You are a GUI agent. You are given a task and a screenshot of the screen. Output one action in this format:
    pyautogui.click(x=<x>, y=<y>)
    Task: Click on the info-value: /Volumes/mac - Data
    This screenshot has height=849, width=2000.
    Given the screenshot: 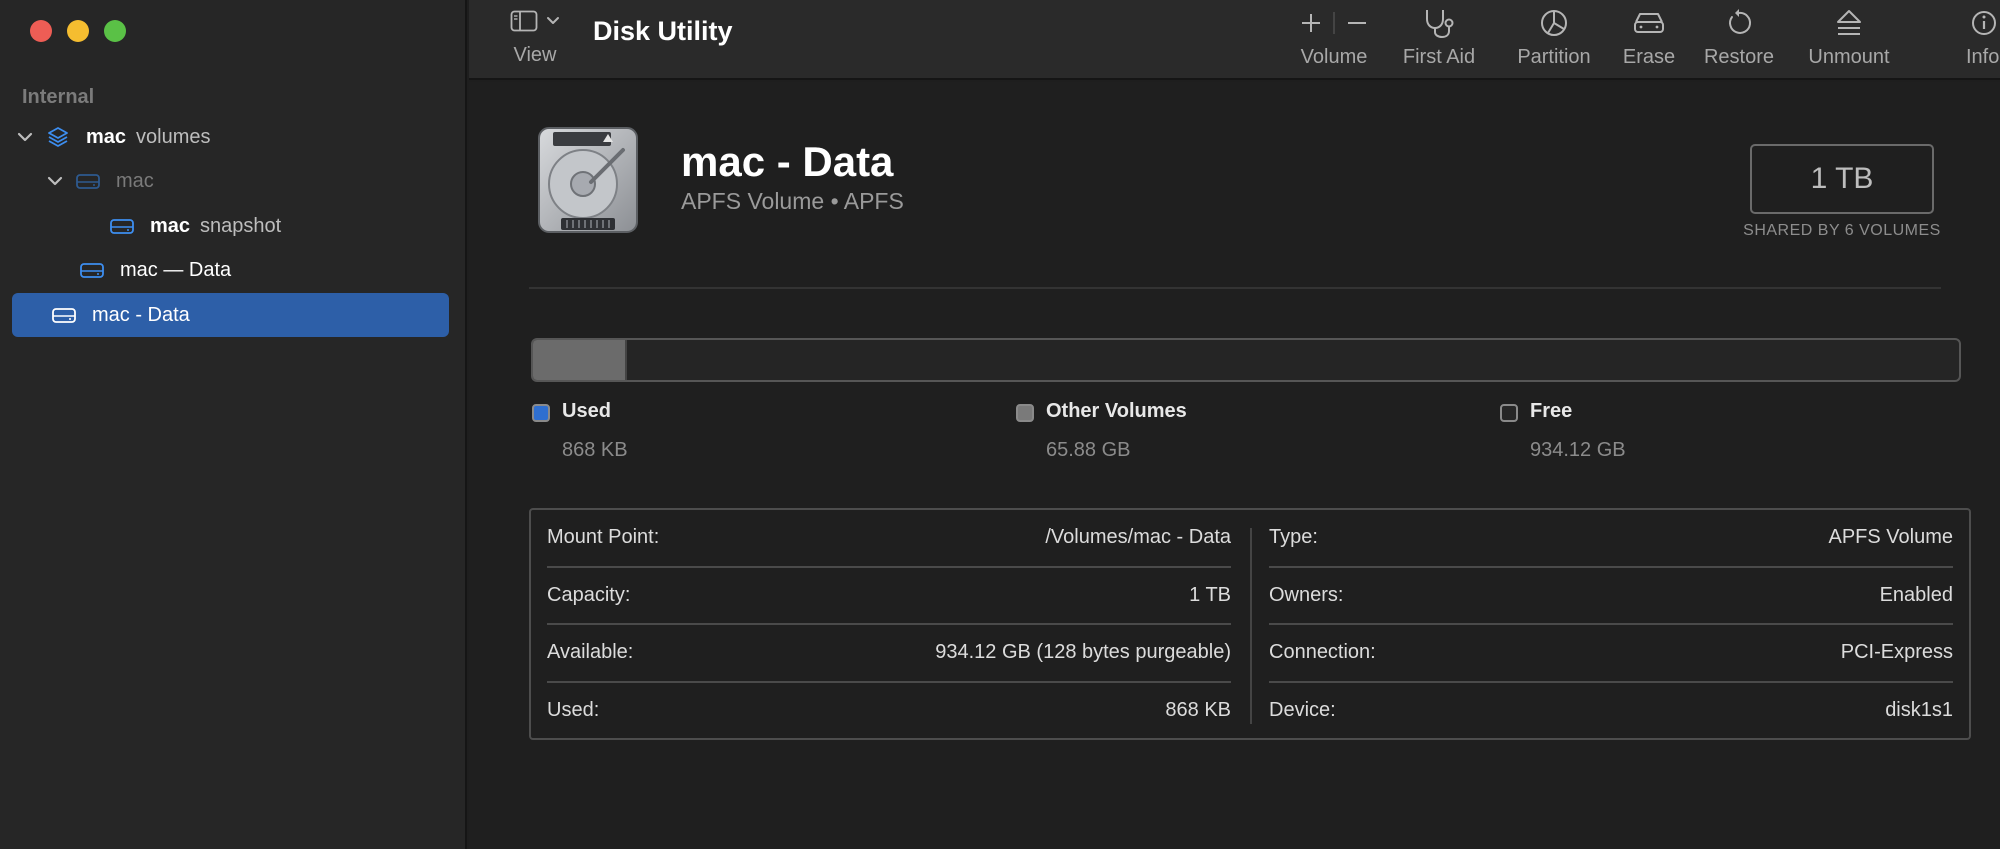 What is the action you would take?
    pyautogui.click(x=1138, y=537)
    